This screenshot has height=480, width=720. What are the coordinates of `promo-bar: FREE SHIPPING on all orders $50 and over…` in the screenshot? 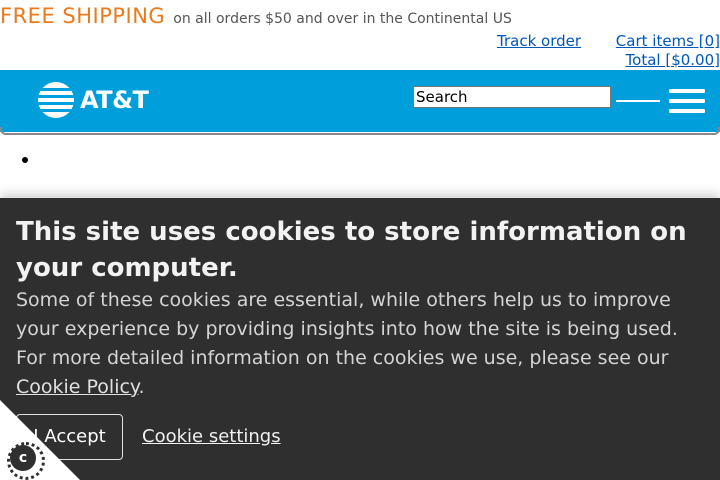 It's located at (256, 19).